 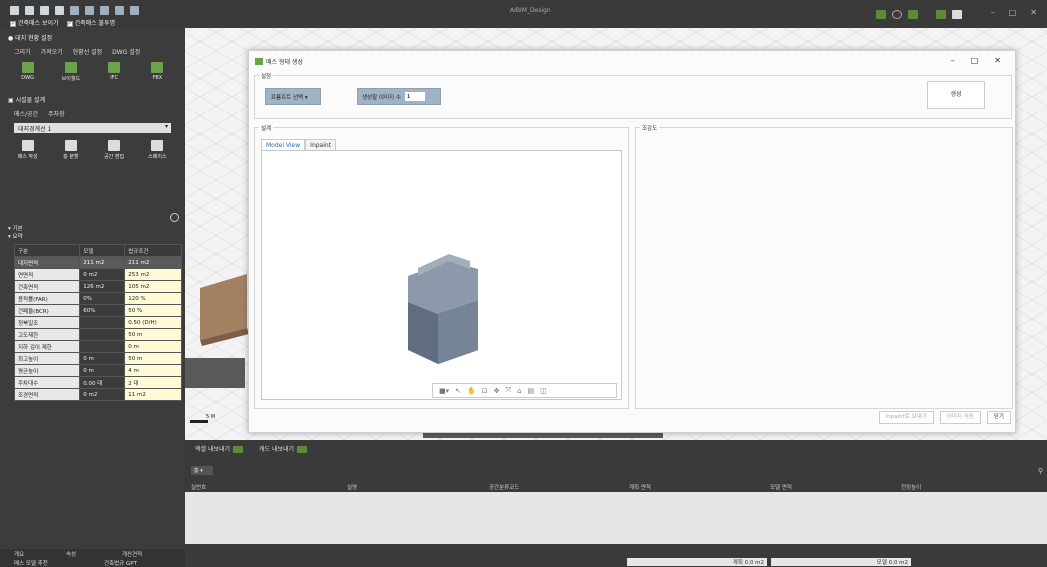 I want to click on ifc-button: IFC, so click(x=114, y=75).